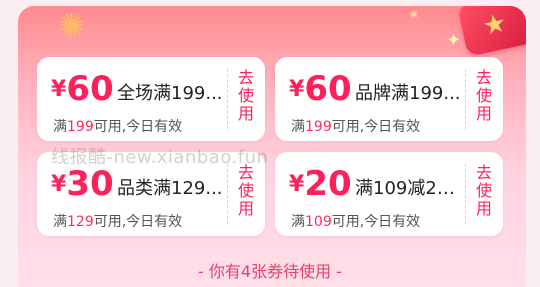 The height and width of the screenshot is (287, 540). Describe the element at coordinates (356, 222) in the screenshot. I see `coupon-condition: 满109可用,今日有效` at that location.